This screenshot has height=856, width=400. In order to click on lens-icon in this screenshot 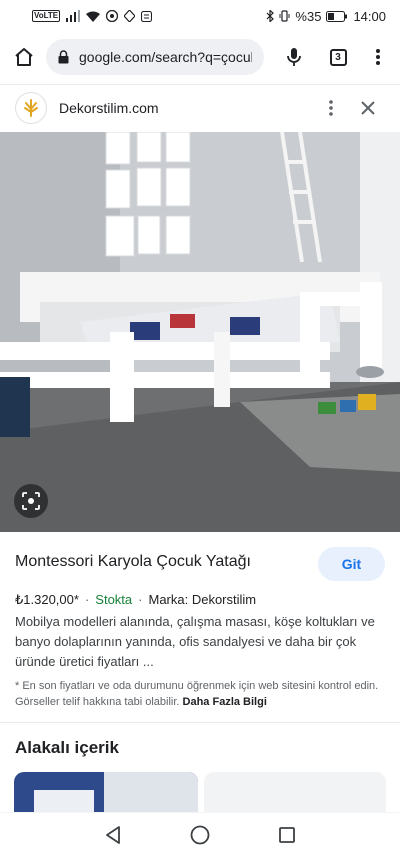, I will do `click(31, 501)`.